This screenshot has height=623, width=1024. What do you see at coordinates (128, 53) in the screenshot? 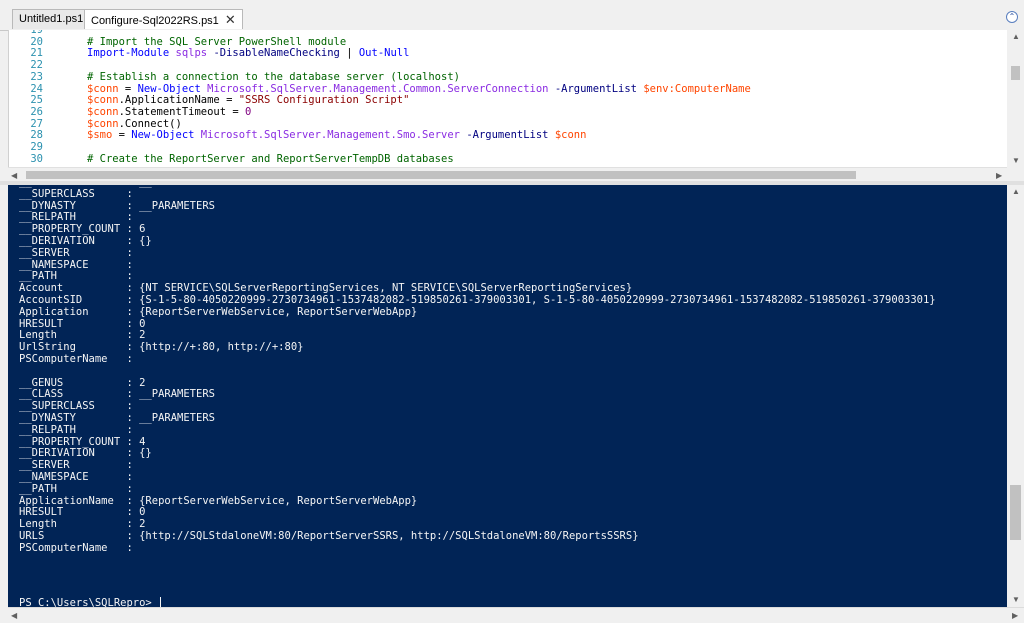
I see `code-token: Import-Module` at bounding box center [128, 53].